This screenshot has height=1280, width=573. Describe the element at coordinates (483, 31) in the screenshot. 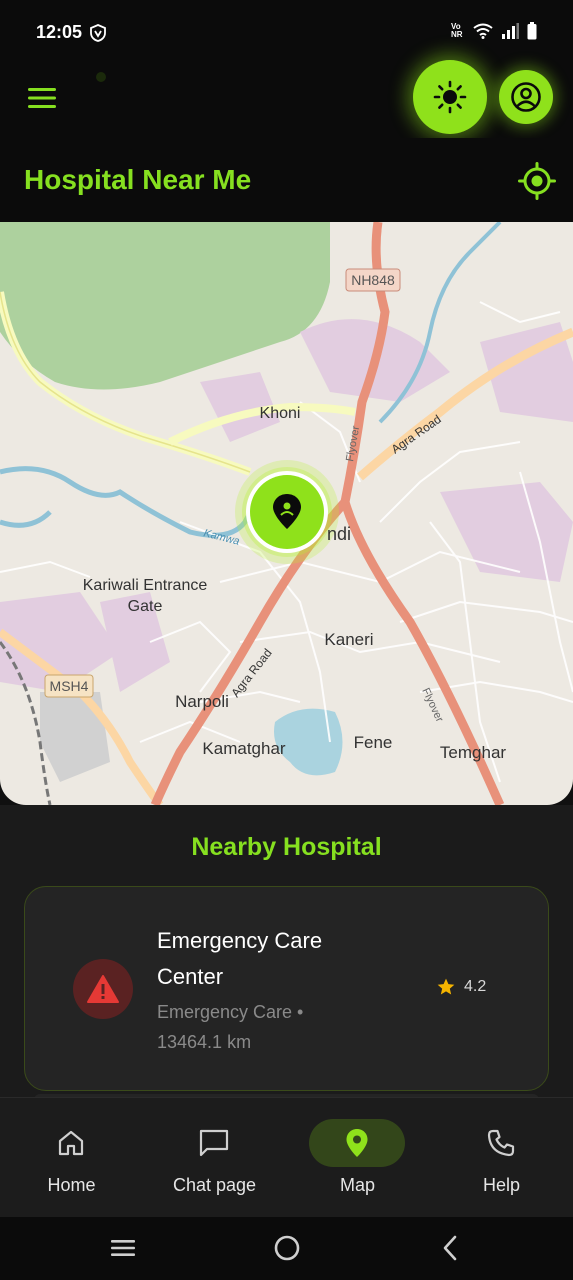

I see `wifi-icon` at that location.